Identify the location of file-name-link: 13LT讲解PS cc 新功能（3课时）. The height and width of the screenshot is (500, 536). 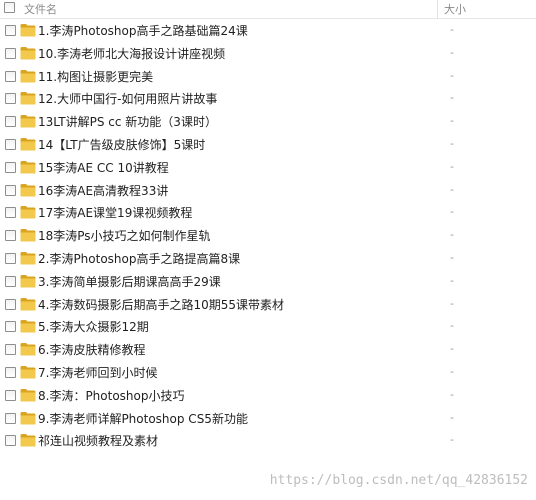
(127, 121).